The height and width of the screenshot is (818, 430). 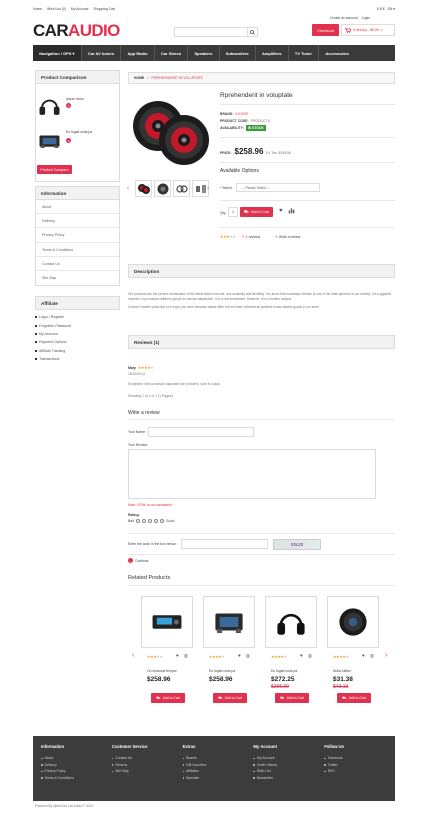 What do you see at coordinates (77, 264) in the screenshot?
I see `info-menu-item: Contact Us` at bounding box center [77, 264].